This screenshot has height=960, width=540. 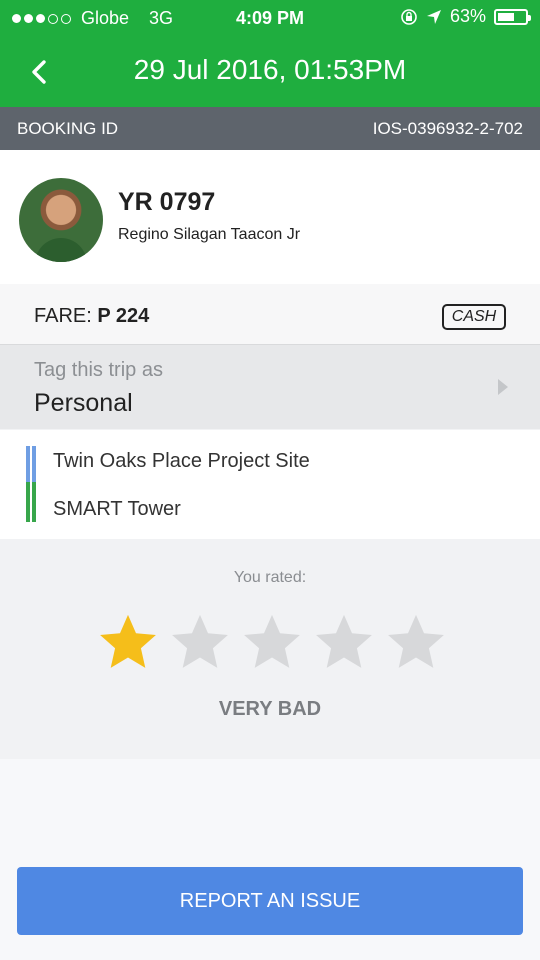 I want to click on battery-percent: 63%, so click(x=467, y=16).